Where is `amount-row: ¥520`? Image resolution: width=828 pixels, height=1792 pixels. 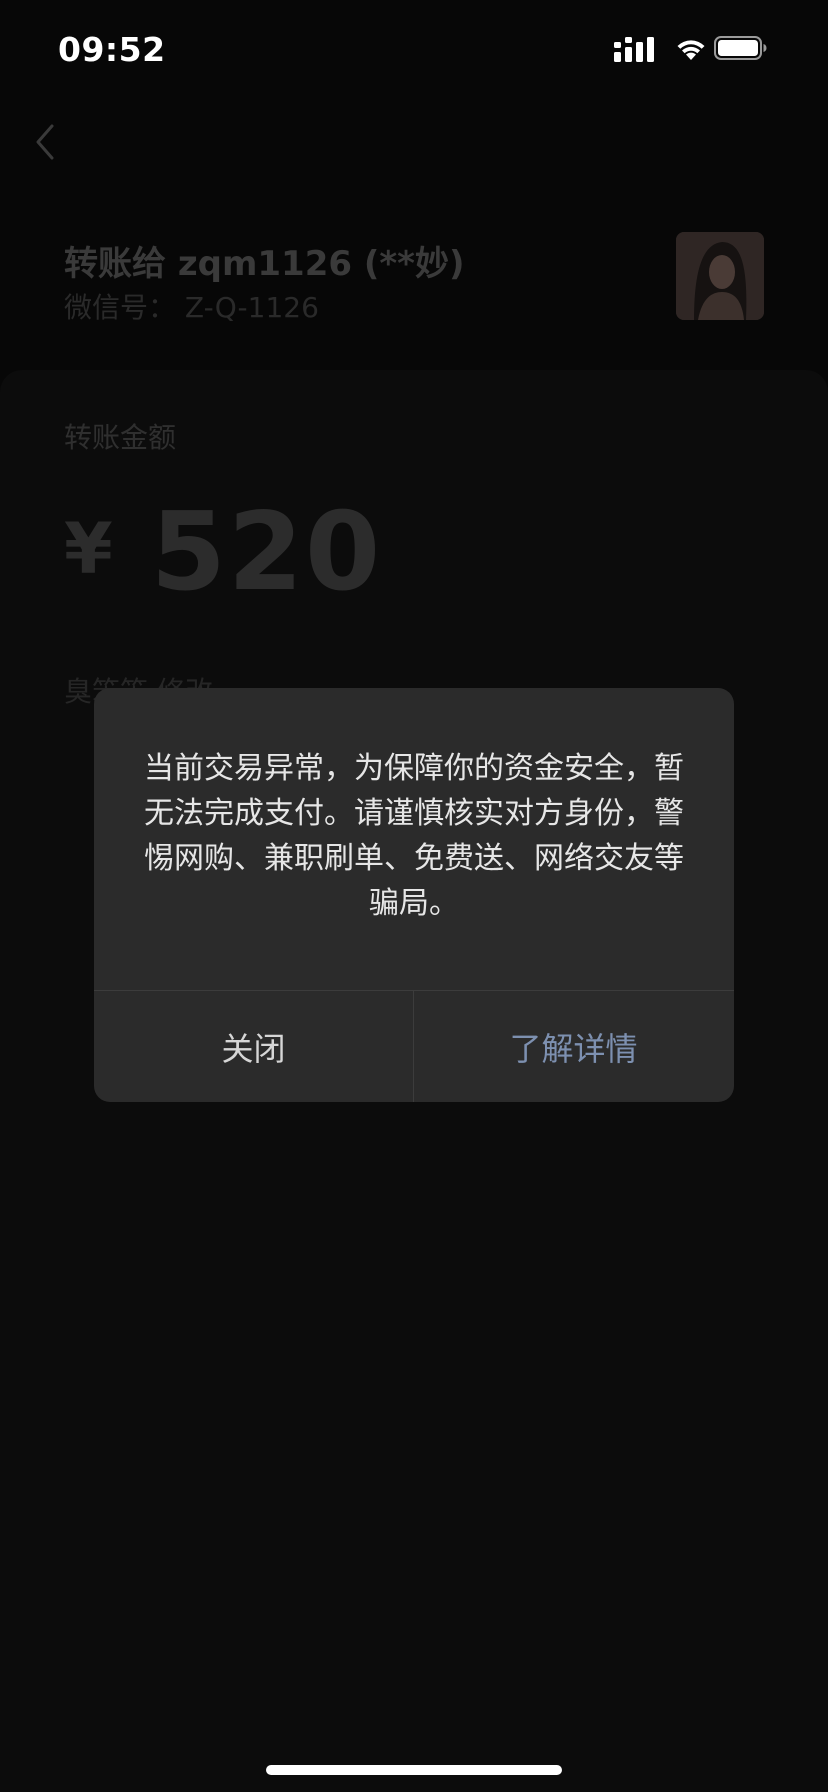 amount-row: ¥520 is located at coordinates (223, 552).